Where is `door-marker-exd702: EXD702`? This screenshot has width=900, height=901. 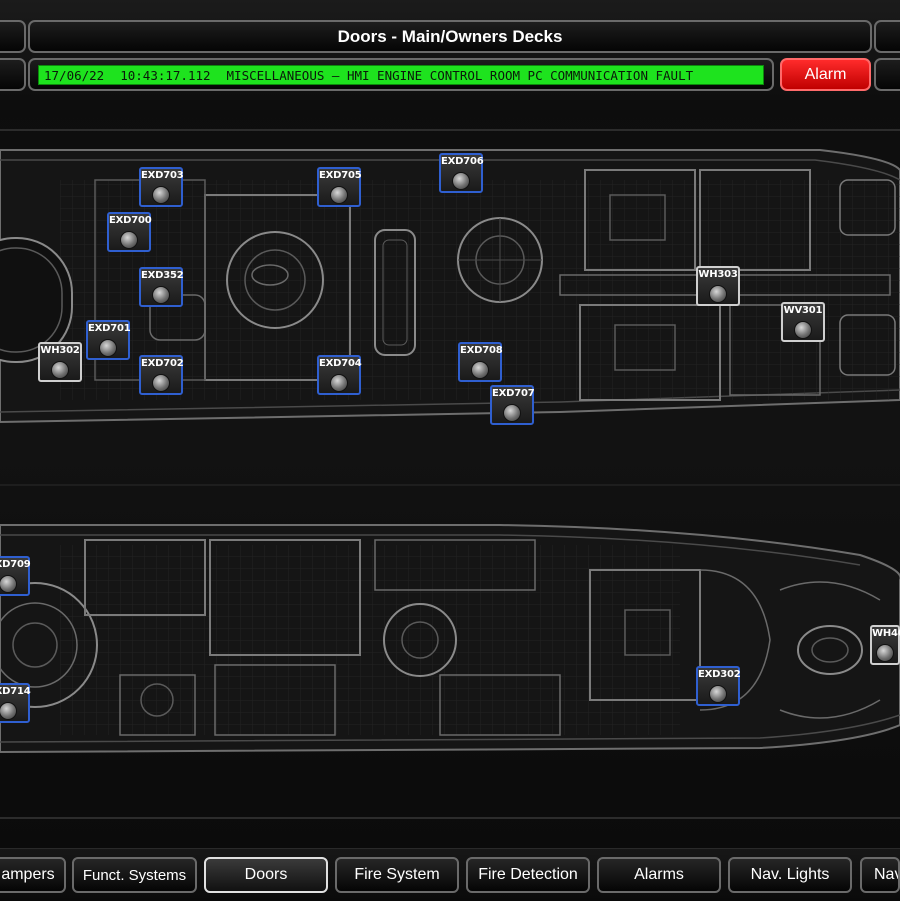 door-marker-exd702: EXD702 is located at coordinates (161, 375).